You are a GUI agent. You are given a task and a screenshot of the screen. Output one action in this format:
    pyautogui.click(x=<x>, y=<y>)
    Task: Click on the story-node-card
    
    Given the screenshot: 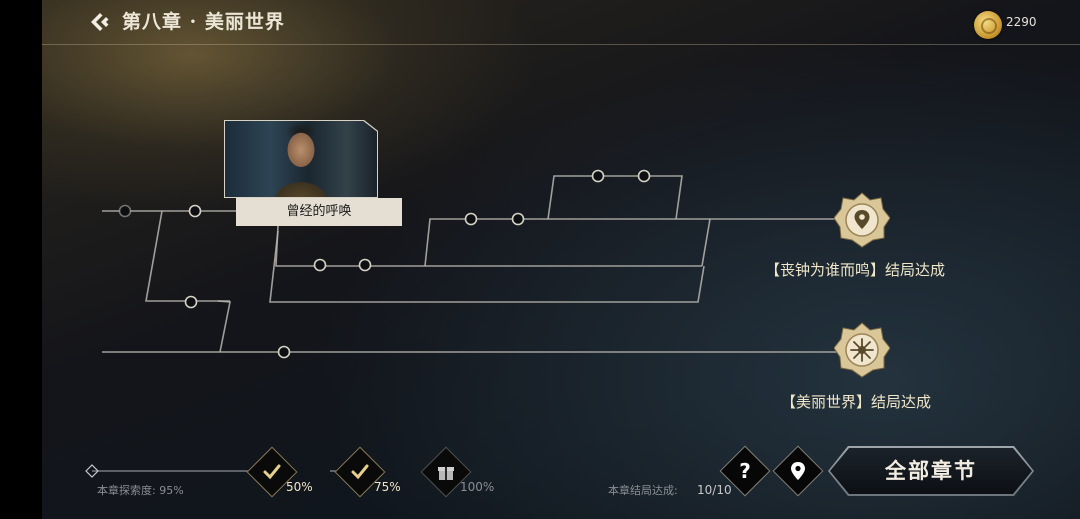 What is the action you would take?
    pyautogui.click(x=301, y=159)
    